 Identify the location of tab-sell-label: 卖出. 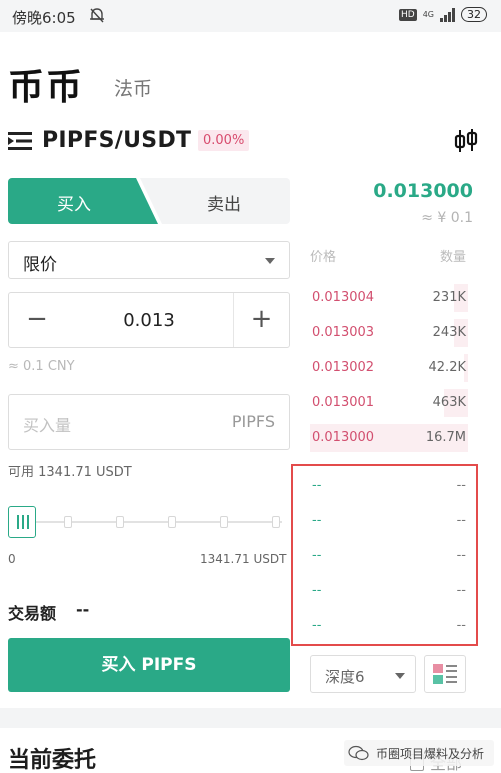
(224, 205).